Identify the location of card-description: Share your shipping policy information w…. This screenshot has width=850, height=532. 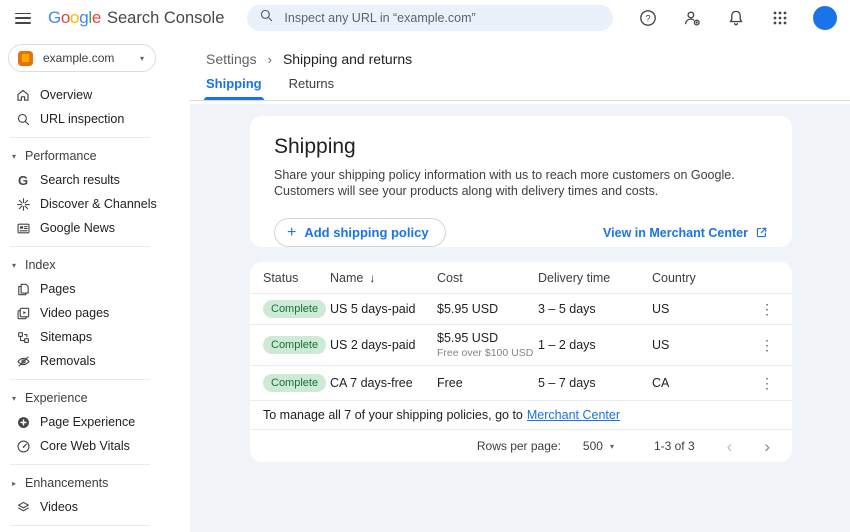
(504, 183).